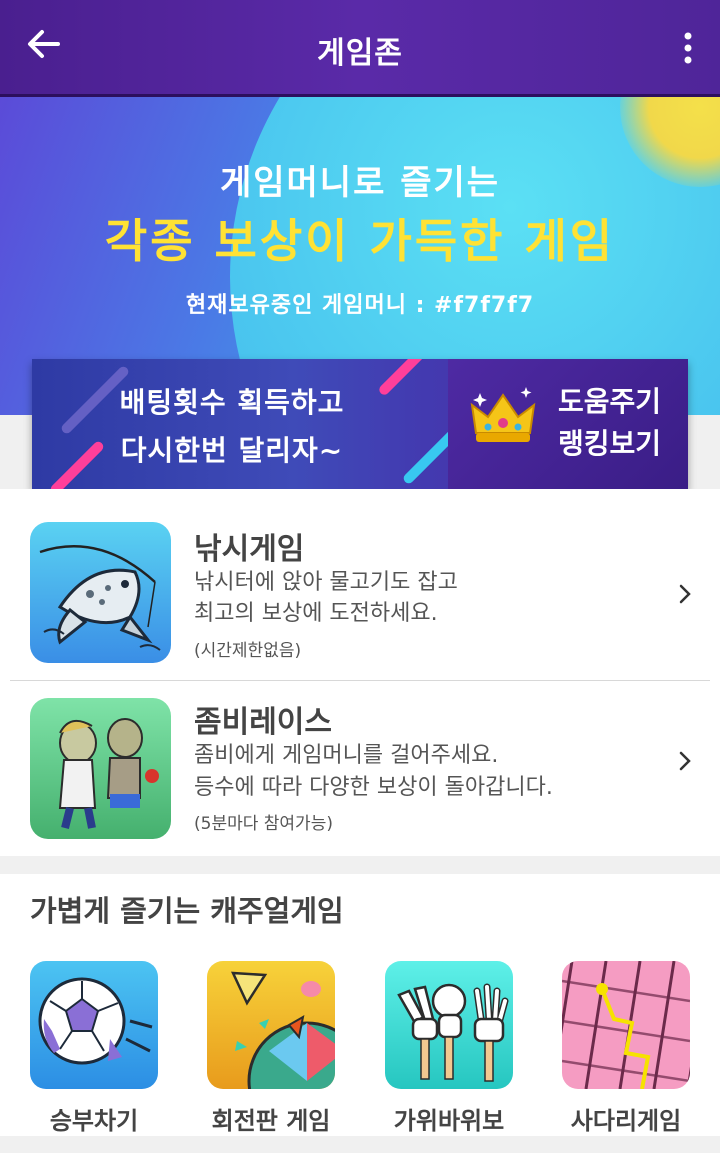  I want to click on game-money-balance: 현재보유중인 게임머니 : #f7f7f7, so click(360, 305).